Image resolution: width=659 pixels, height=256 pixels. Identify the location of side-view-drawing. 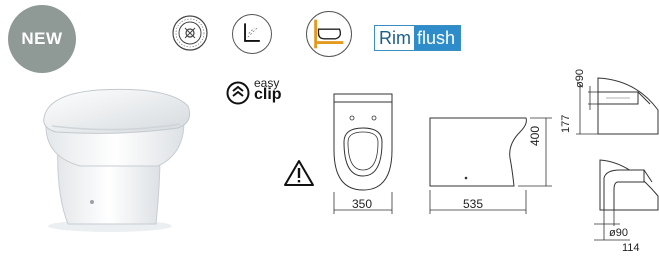
(491, 164).